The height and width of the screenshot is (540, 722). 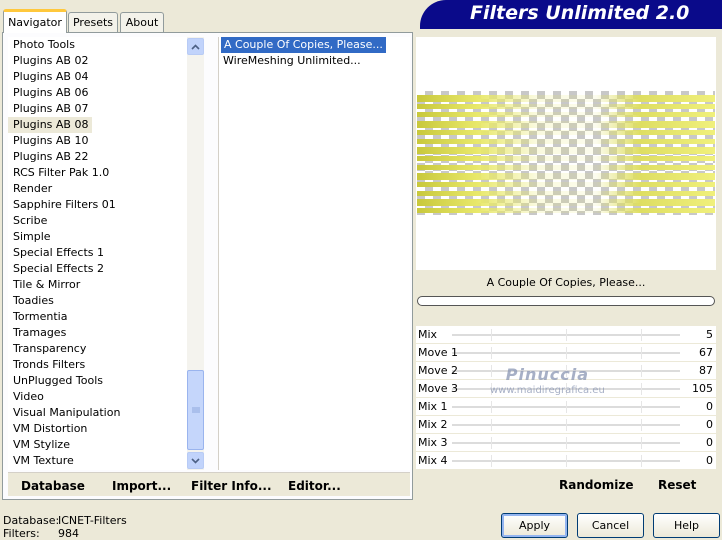 I want to click on category-item: Photo Tools, so click(x=98, y=45).